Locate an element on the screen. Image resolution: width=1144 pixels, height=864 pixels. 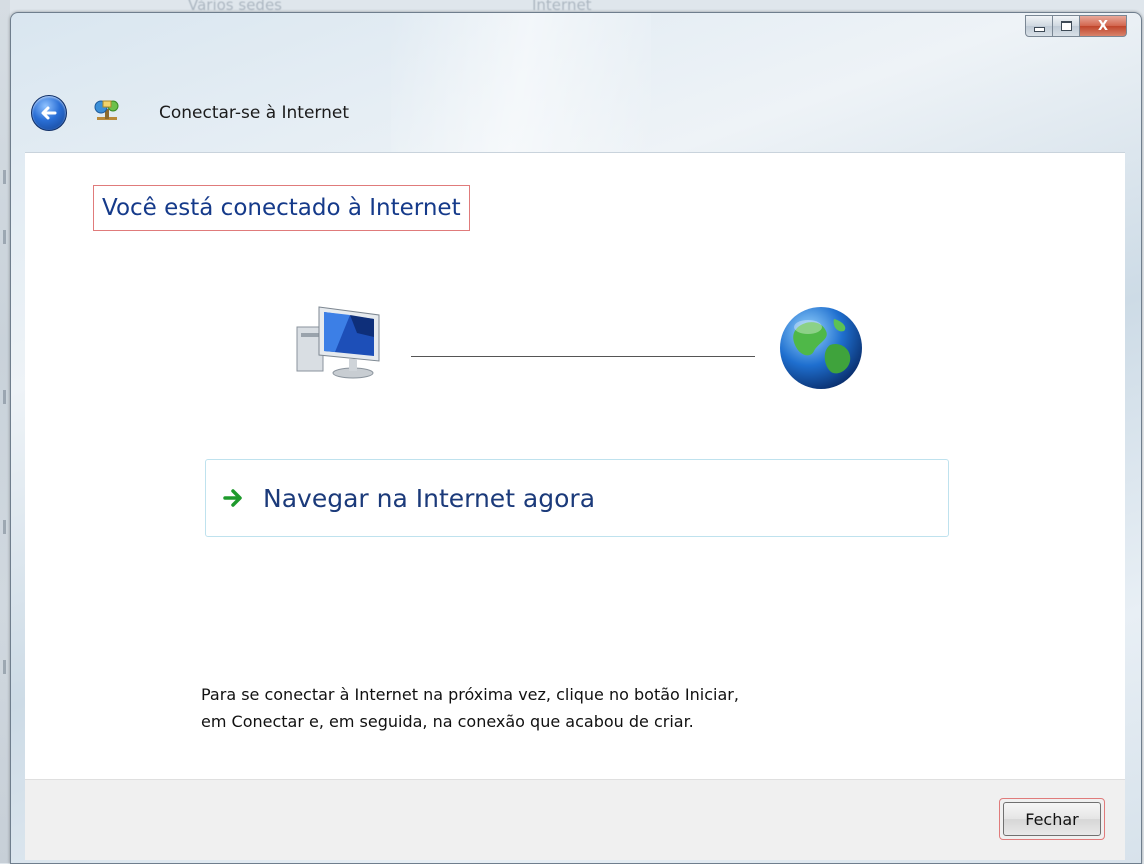
minimize-button is located at coordinates (1039, 26).